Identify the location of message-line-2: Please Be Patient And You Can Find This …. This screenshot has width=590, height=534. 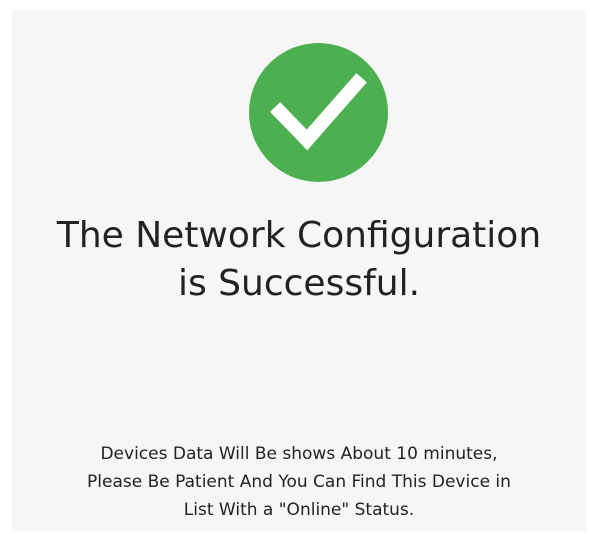
(299, 482).